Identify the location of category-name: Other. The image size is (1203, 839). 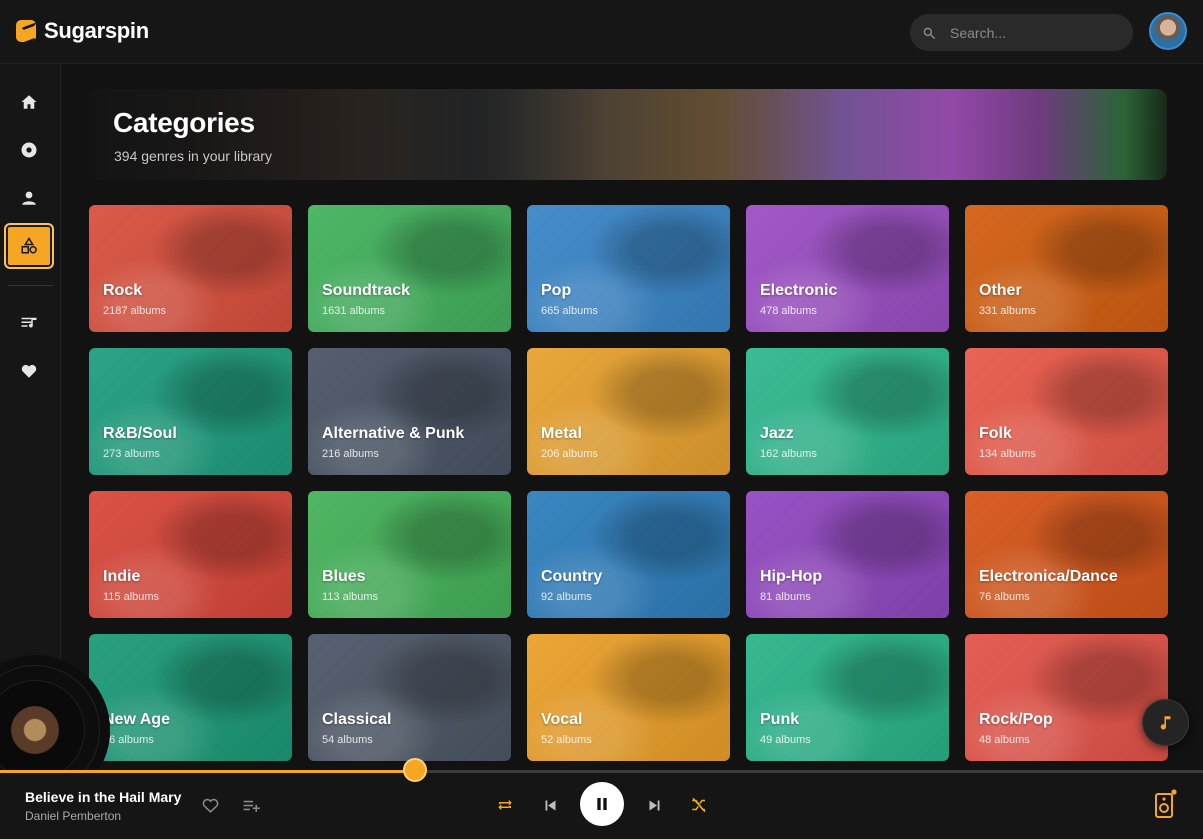
(1000, 290).